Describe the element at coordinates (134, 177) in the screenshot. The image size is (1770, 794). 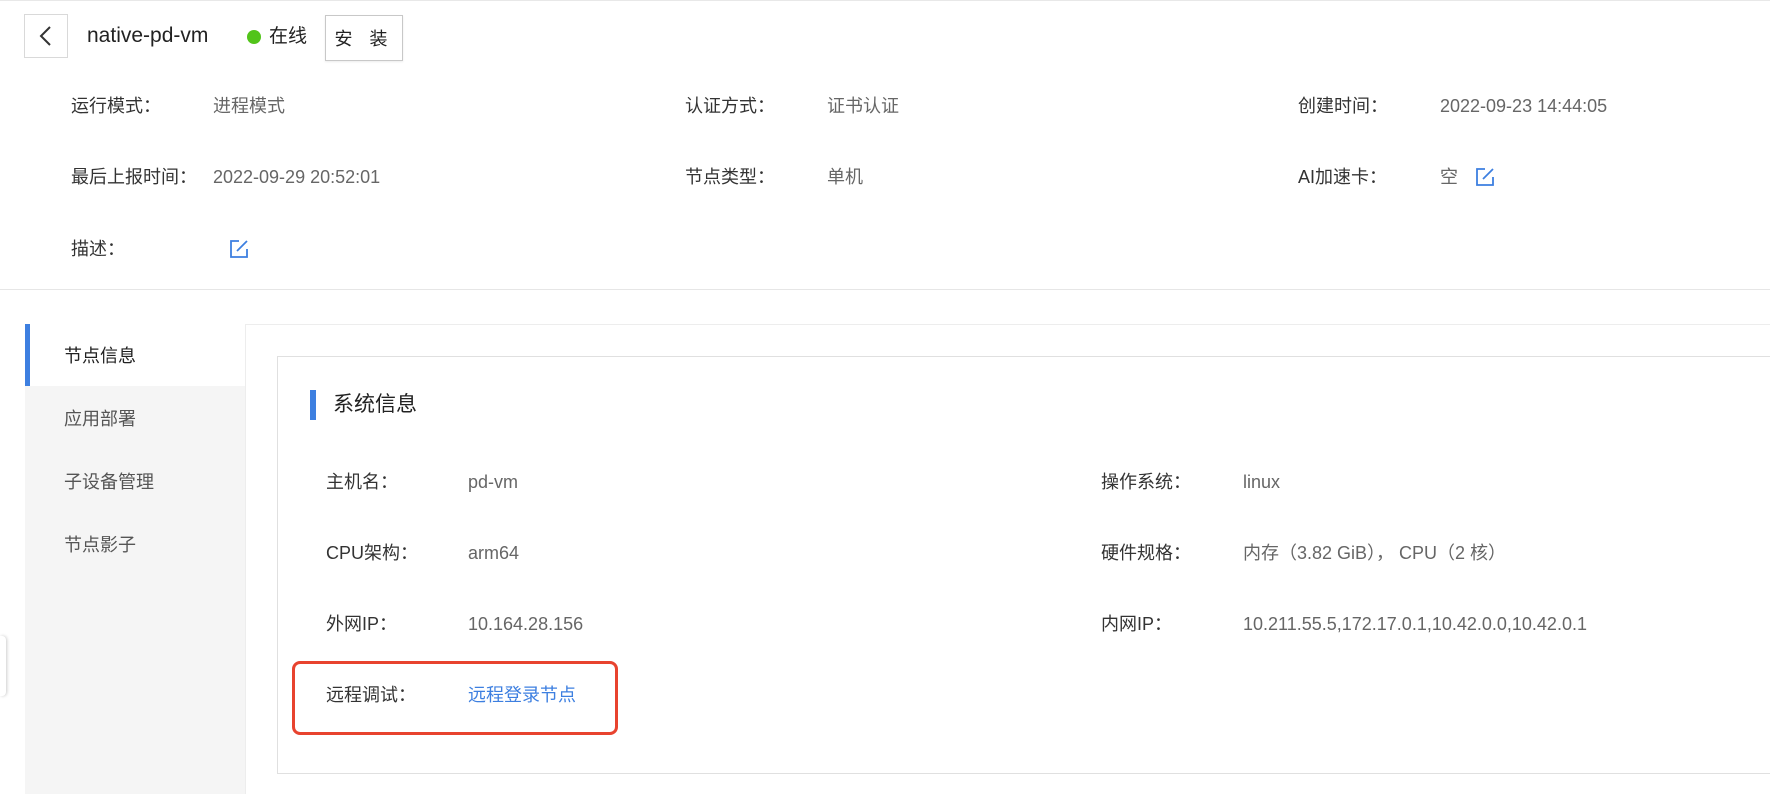
I see `last-report-label: 最后上报时间：` at that location.